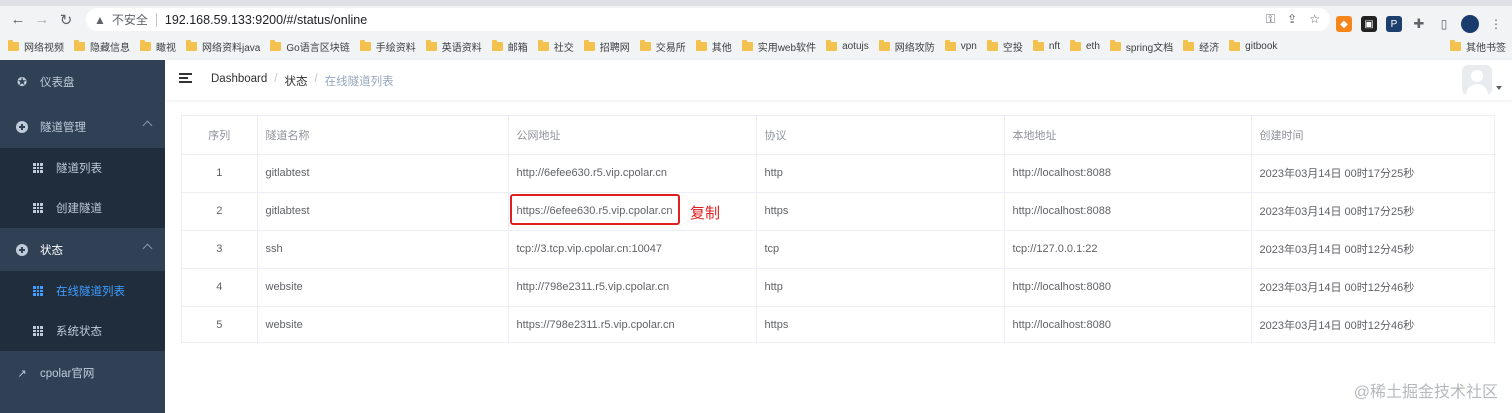 The width and height of the screenshot is (1512, 413). I want to click on bookmark-item: vpn, so click(960, 45).